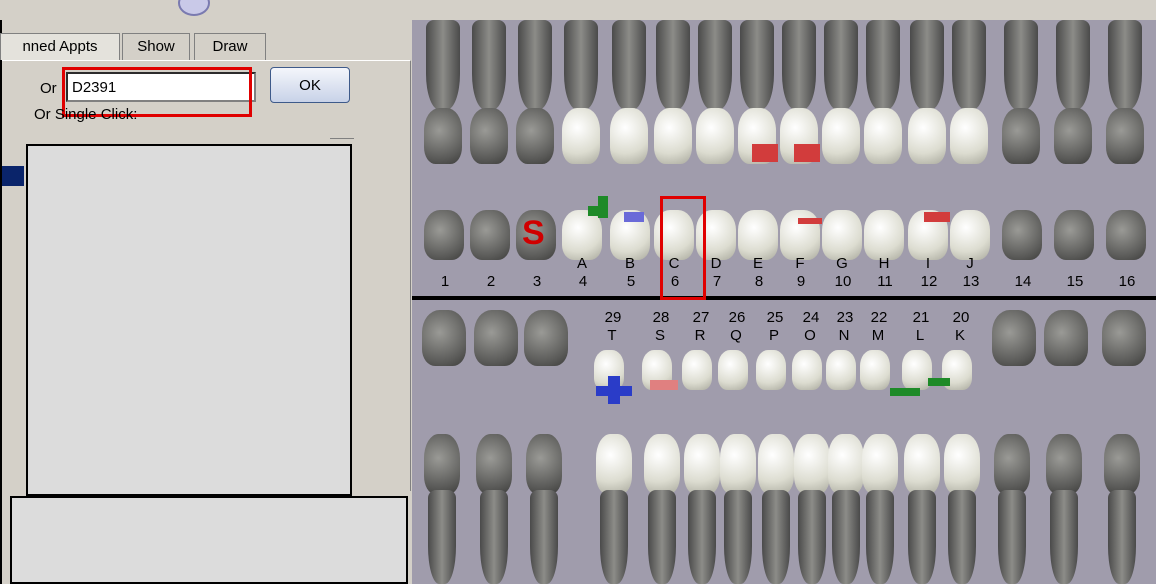 This screenshot has width=1156, height=584. What do you see at coordinates (842, 263) in the screenshot?
I see `tooth-letter: G` at bounding box center [842, 263].